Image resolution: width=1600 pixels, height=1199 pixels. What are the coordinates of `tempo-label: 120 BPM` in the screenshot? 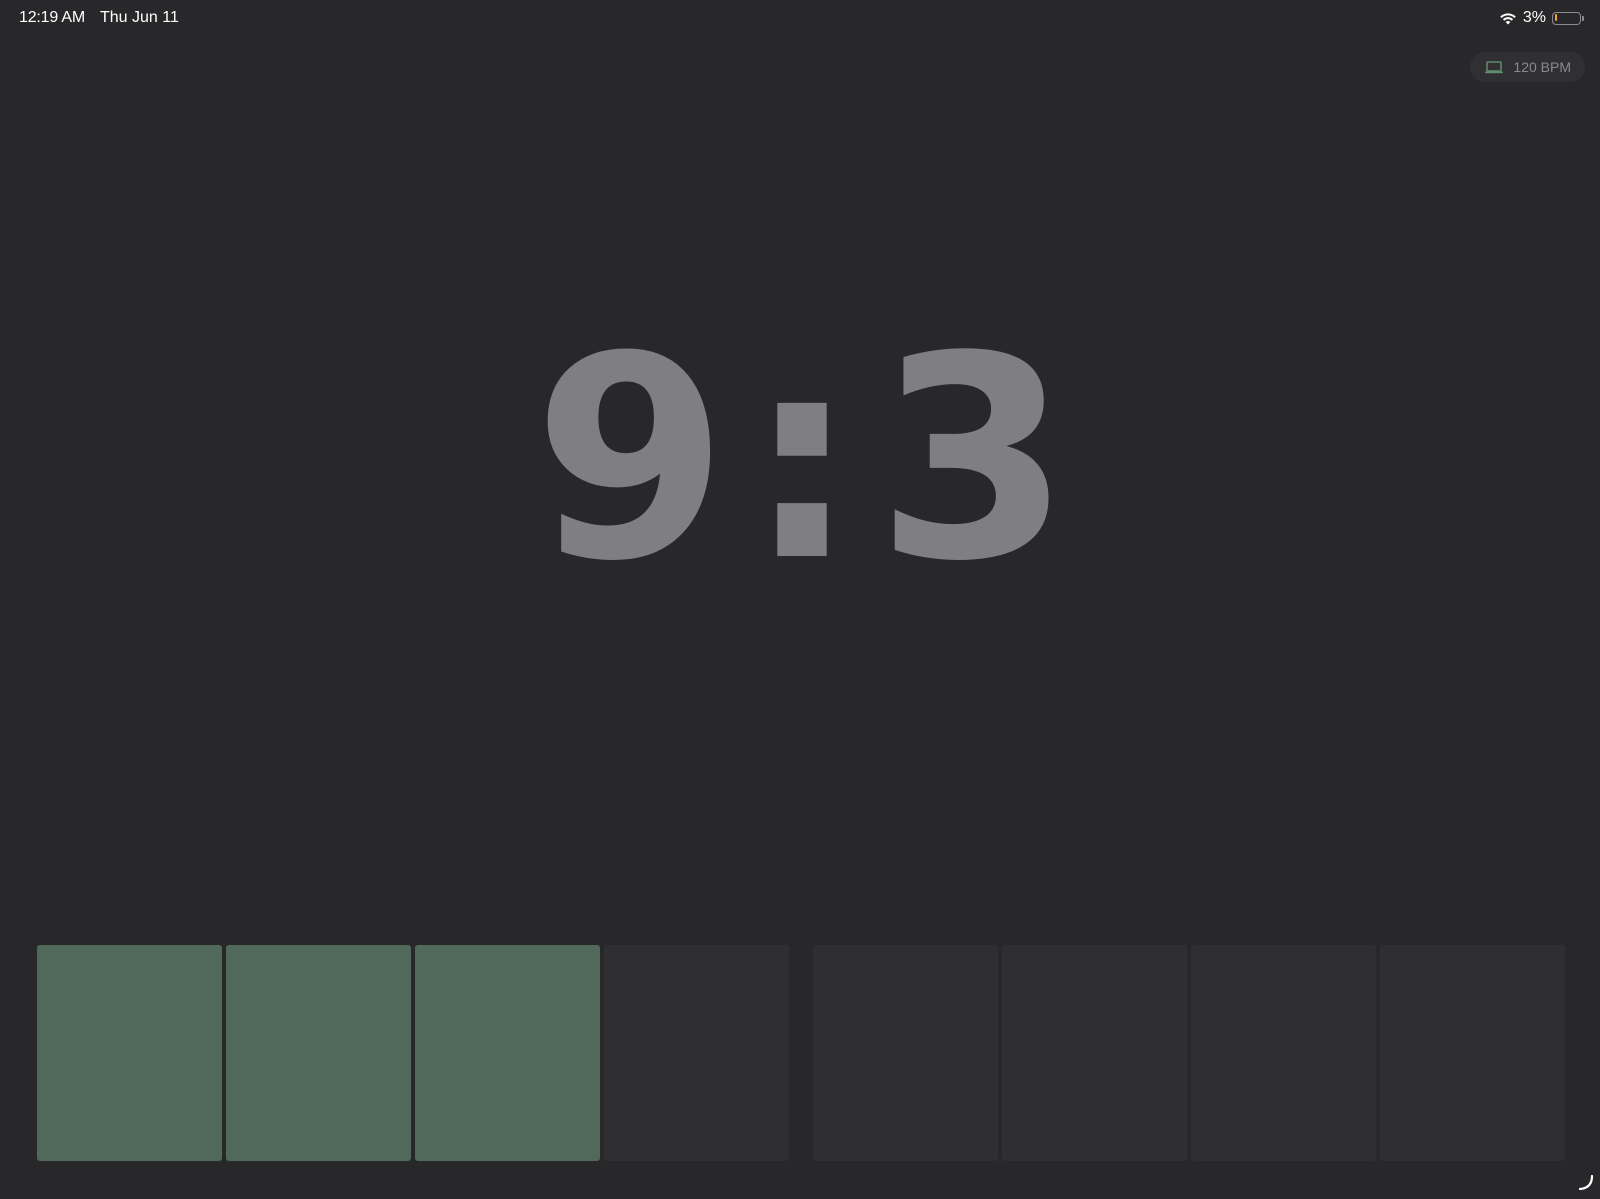 It's located at (1542, 67).